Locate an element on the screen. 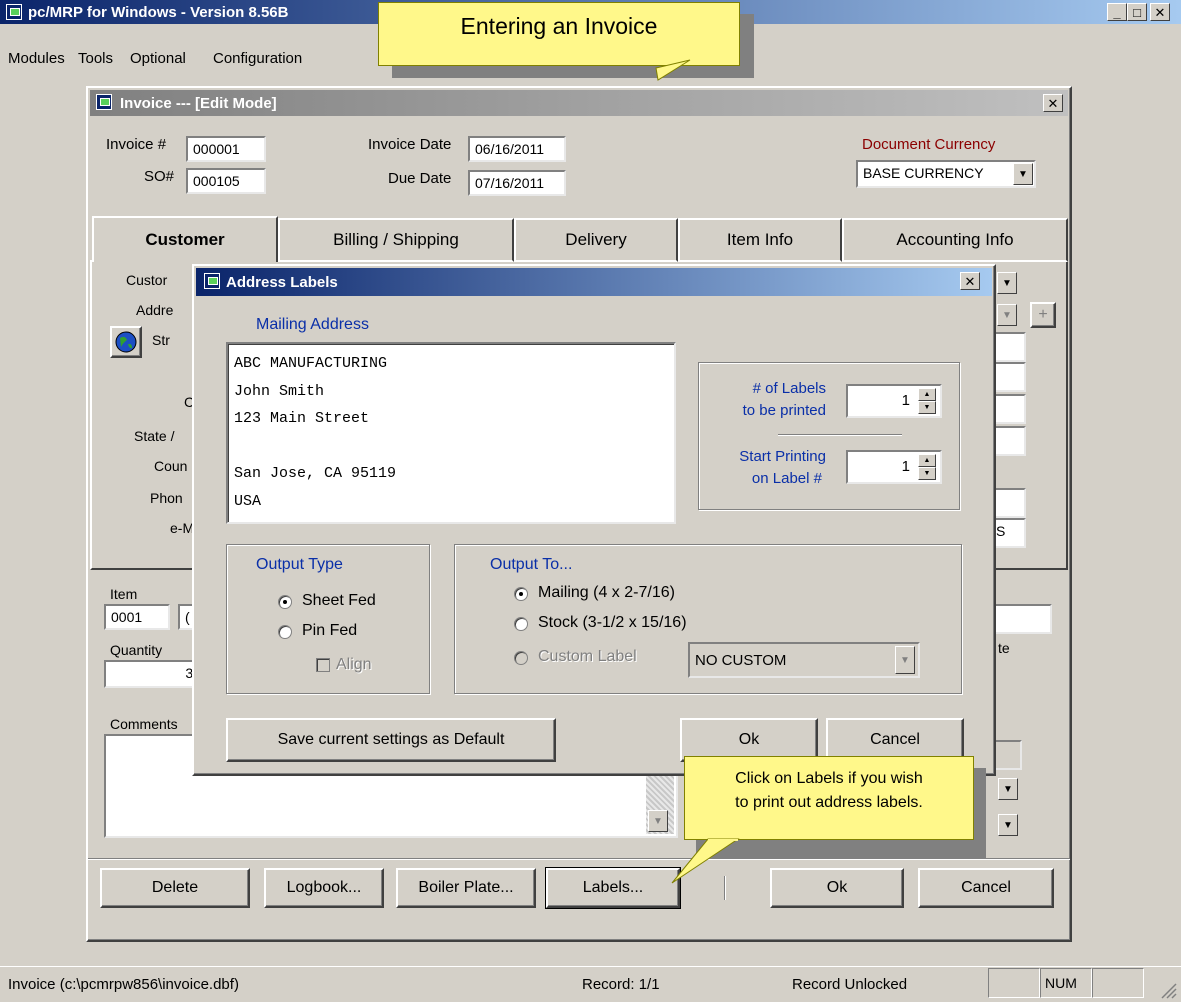 The image size is (1181, 1002). status-record: Record: 1/1 is located at coordinates (621, 984).